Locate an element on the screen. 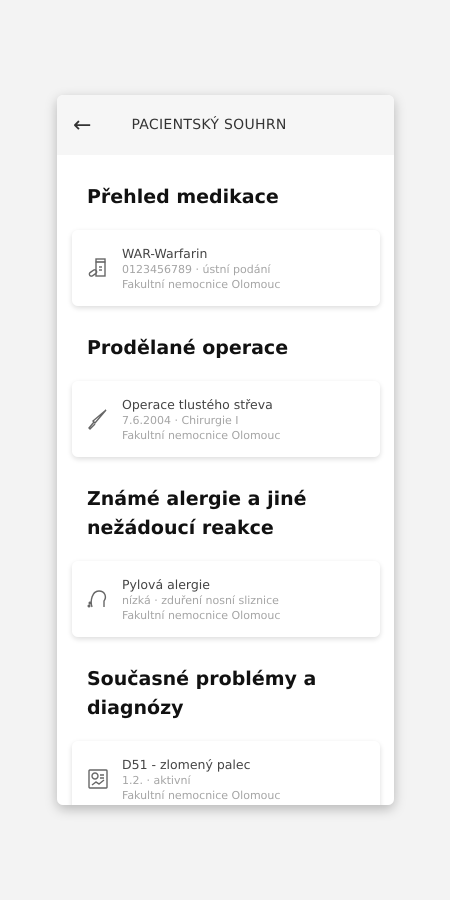  record-name: Pylová alergie is located at coordinates (166, 584).